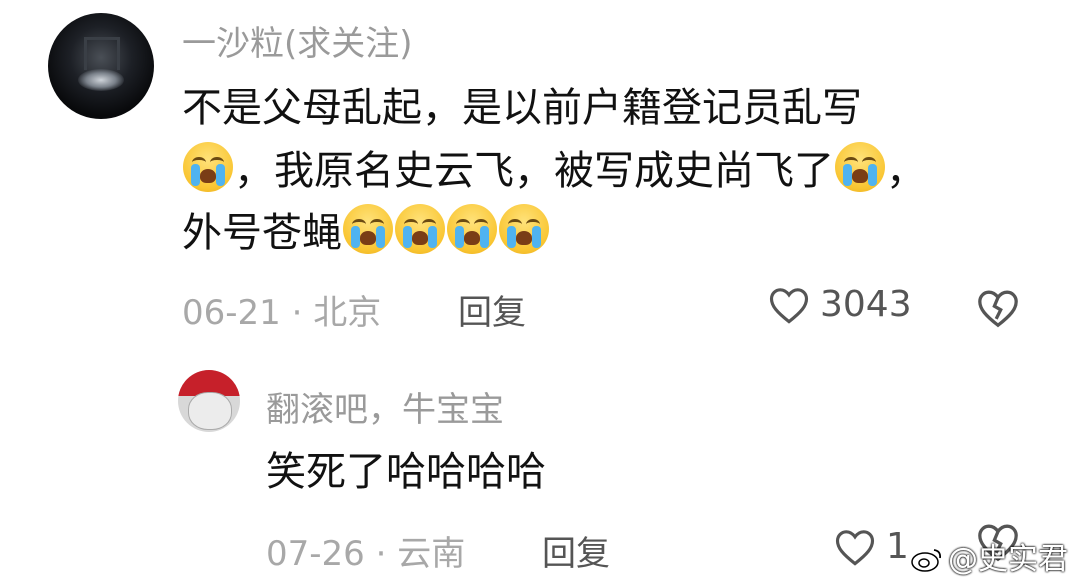  Describe the element at coordinates (366, 554) in the screenshot. I see `reply-meta: 07-26 · 云南` at that location.